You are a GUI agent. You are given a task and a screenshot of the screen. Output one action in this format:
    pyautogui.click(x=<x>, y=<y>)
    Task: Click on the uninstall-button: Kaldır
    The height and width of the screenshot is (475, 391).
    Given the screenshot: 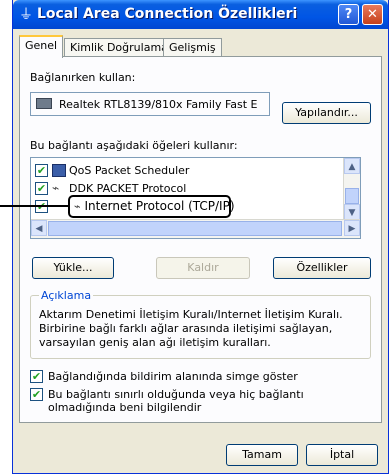 What is the action you would take?
    pyautogui.click(x=203, y=268)
    